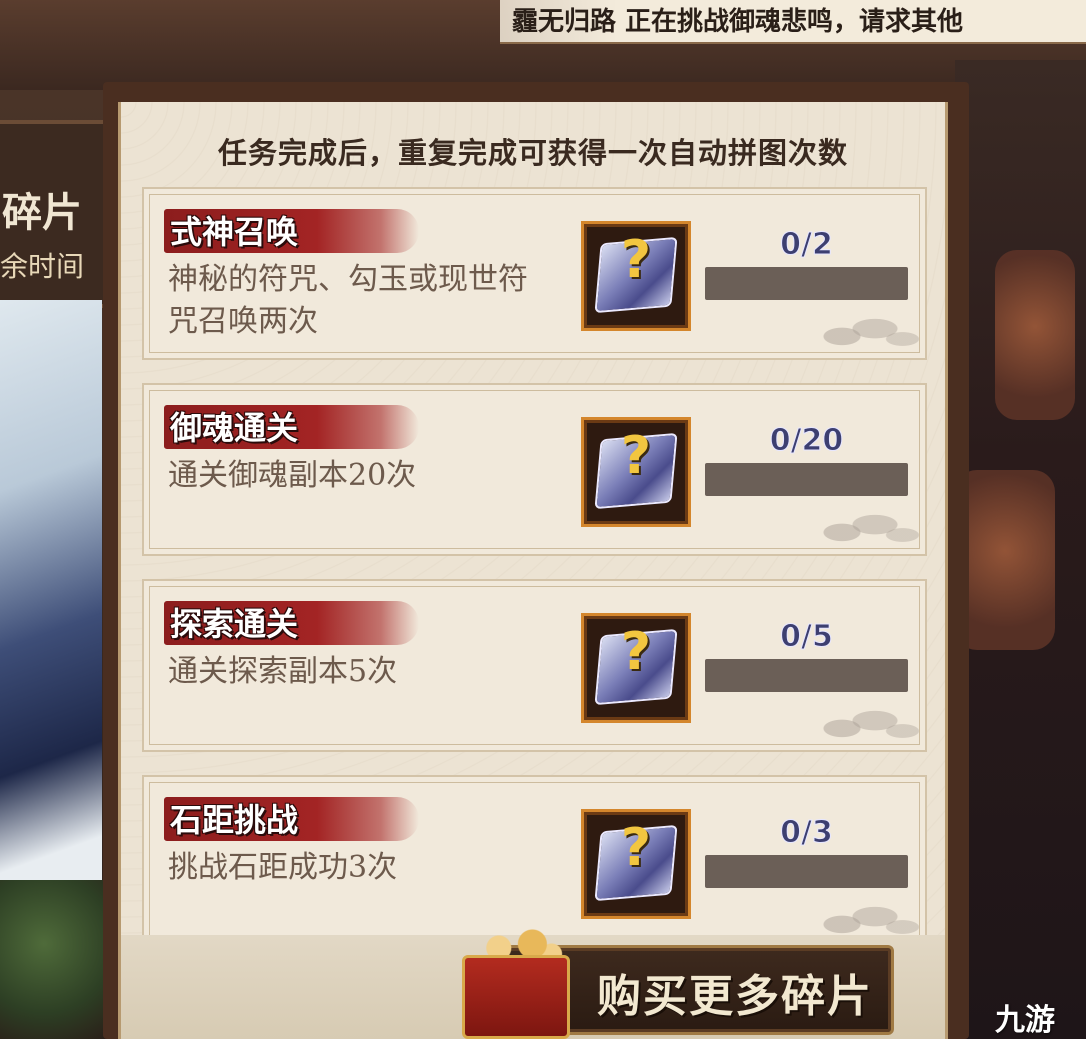 The width and height of the screenshot is (1086, 1039). What do you see at coordinates (42, 212) in the screenshot?
I see `left-panel-title: 碎片` at bounding box center [42, 212].